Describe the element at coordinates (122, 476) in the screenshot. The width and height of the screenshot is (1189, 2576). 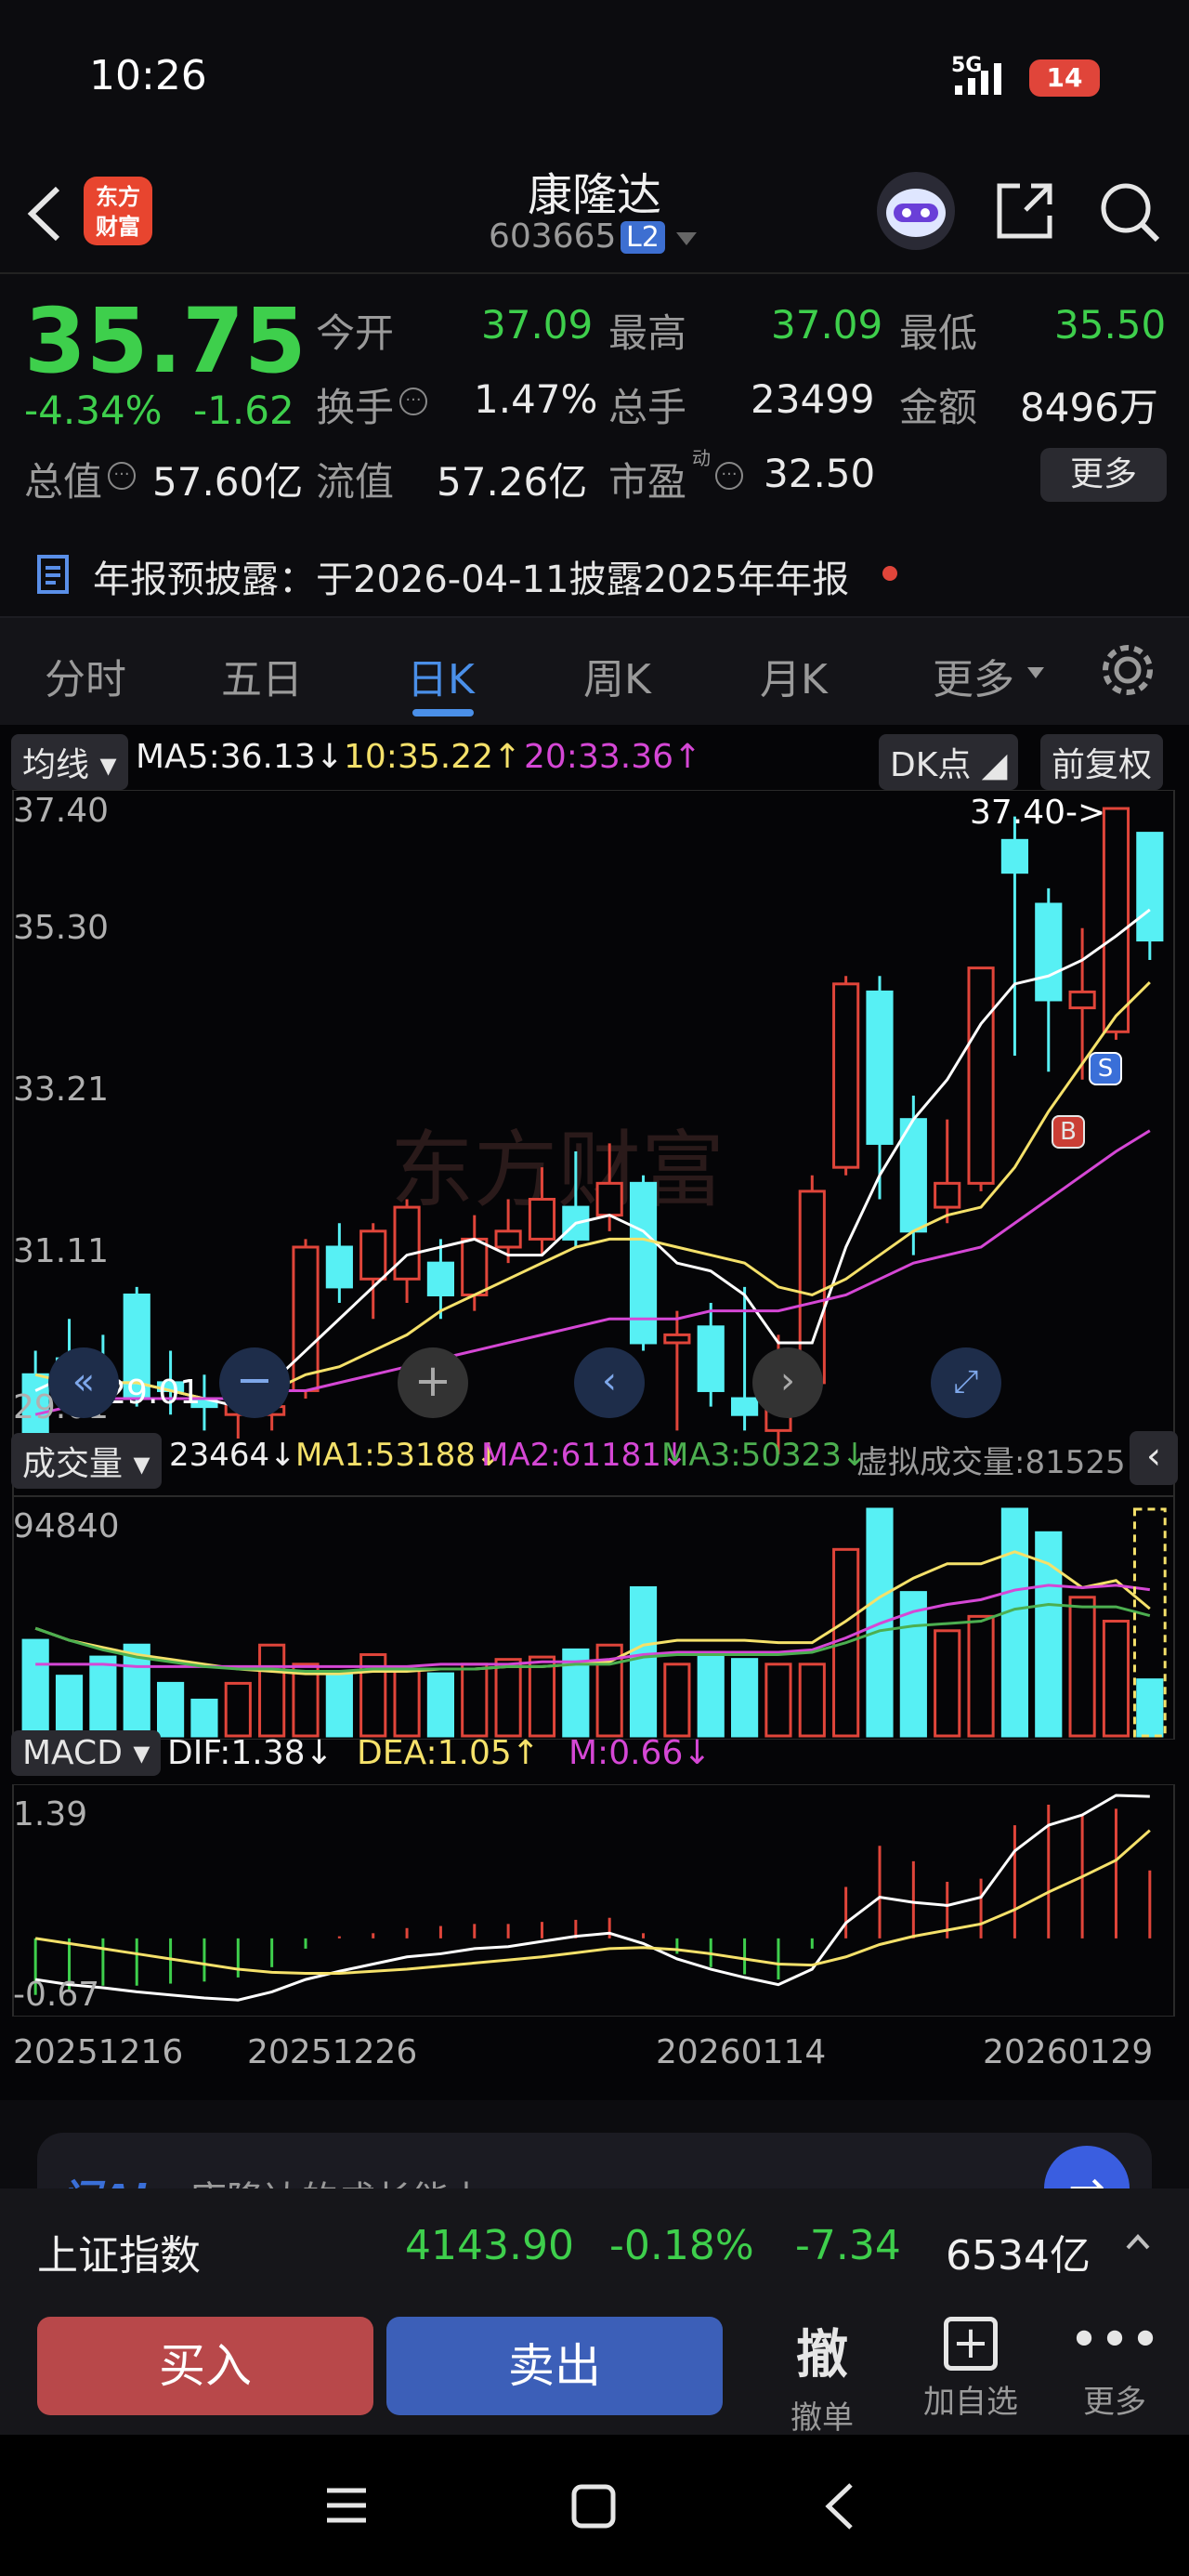
I see `total-cap-info-icon: ···` at that location.